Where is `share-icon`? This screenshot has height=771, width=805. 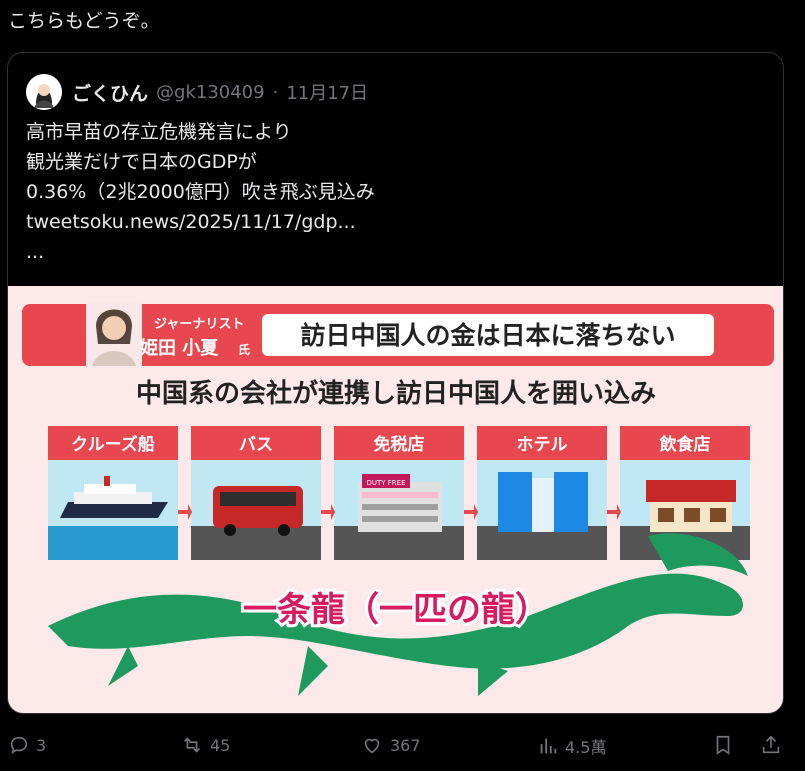
share-icon is located at coordinates (771, 745).